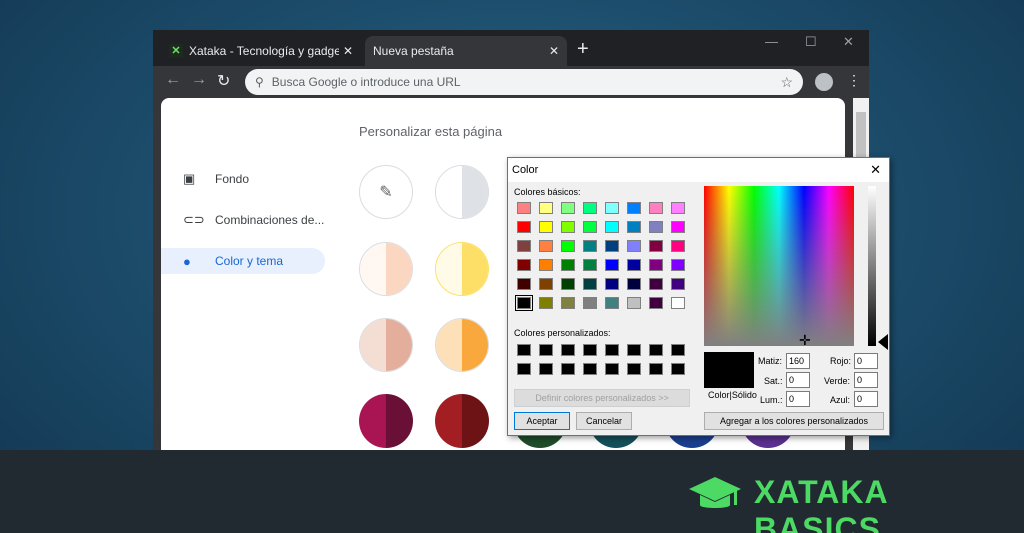 The height and width of the screenshot is (533, 1024). I want to click on menu-icon: ⋮, so click(854, 80).